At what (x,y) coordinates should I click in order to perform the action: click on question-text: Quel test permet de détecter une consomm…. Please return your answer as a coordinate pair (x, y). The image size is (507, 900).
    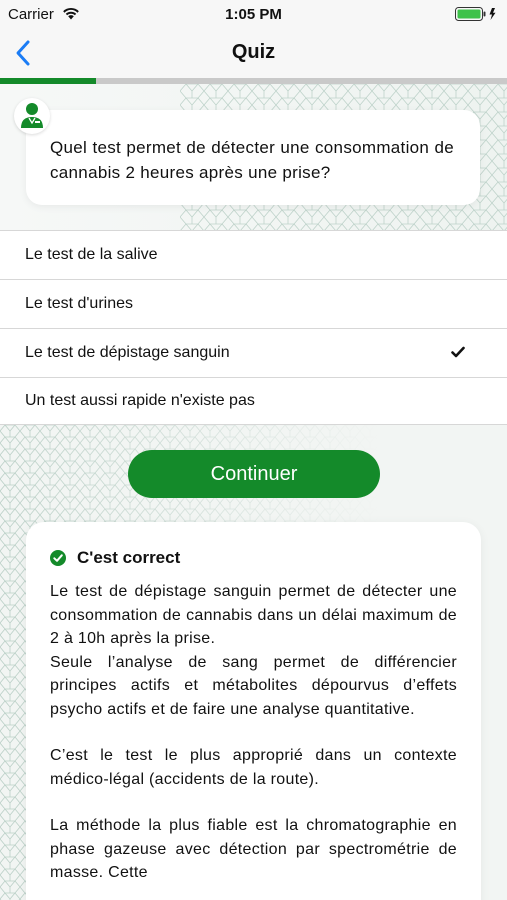
    Looking at the image, I should click on (252, 160).